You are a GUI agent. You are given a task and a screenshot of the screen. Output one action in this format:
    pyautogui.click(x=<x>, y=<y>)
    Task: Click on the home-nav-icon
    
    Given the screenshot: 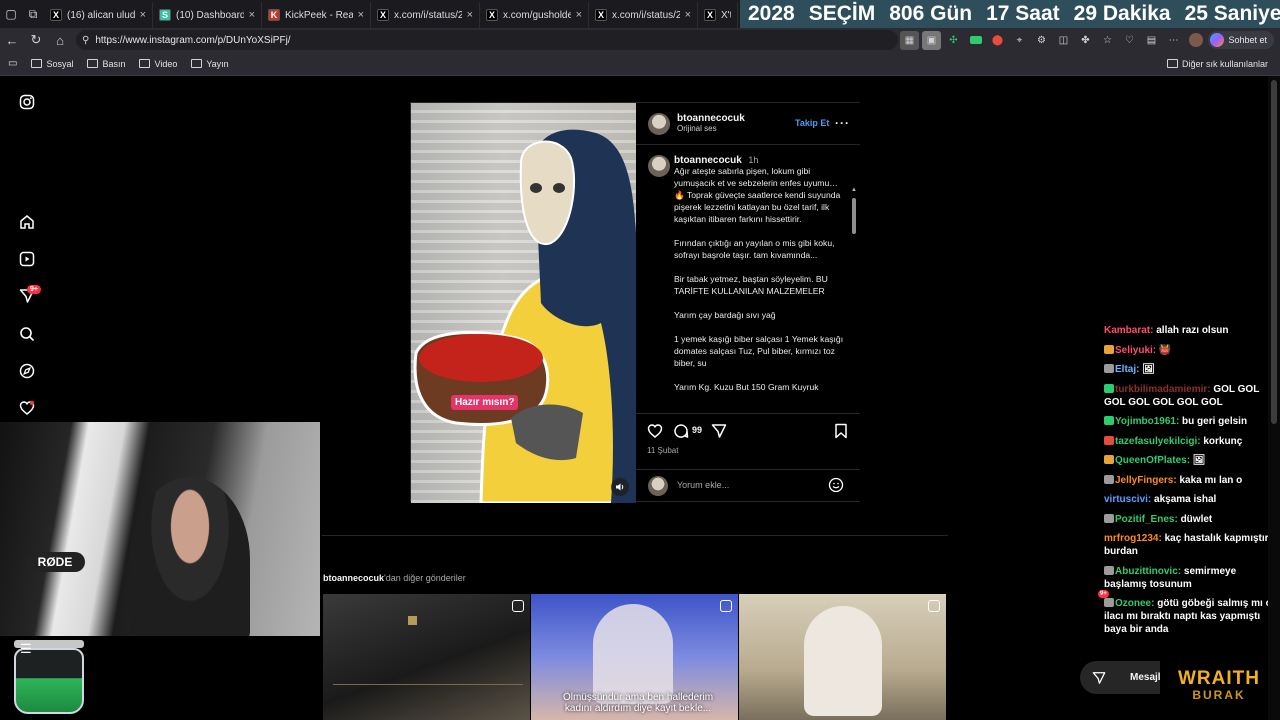 What is the action you would take?
    pyautogui.click(x=27, y=222)
    